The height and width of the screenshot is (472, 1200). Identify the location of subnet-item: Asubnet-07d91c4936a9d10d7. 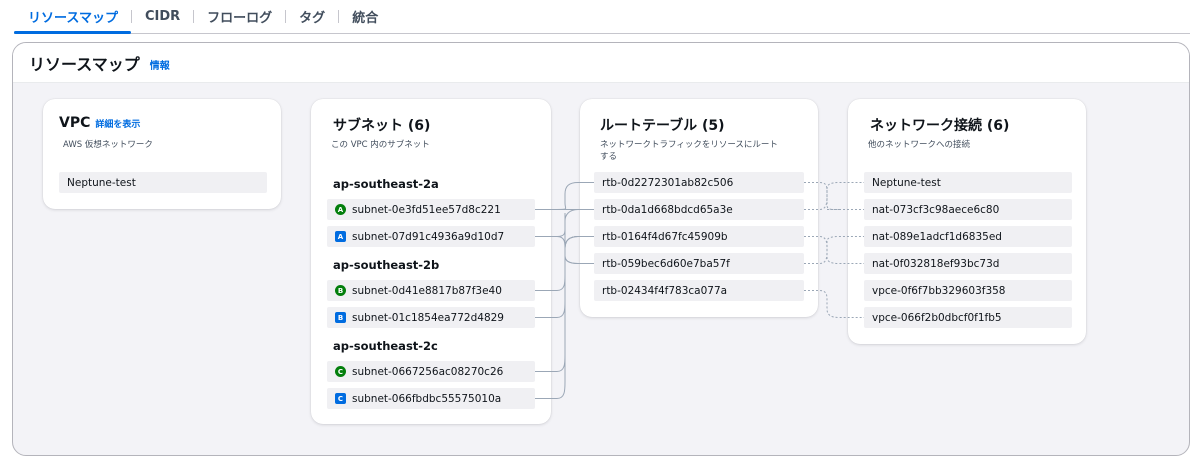
(431, 236).